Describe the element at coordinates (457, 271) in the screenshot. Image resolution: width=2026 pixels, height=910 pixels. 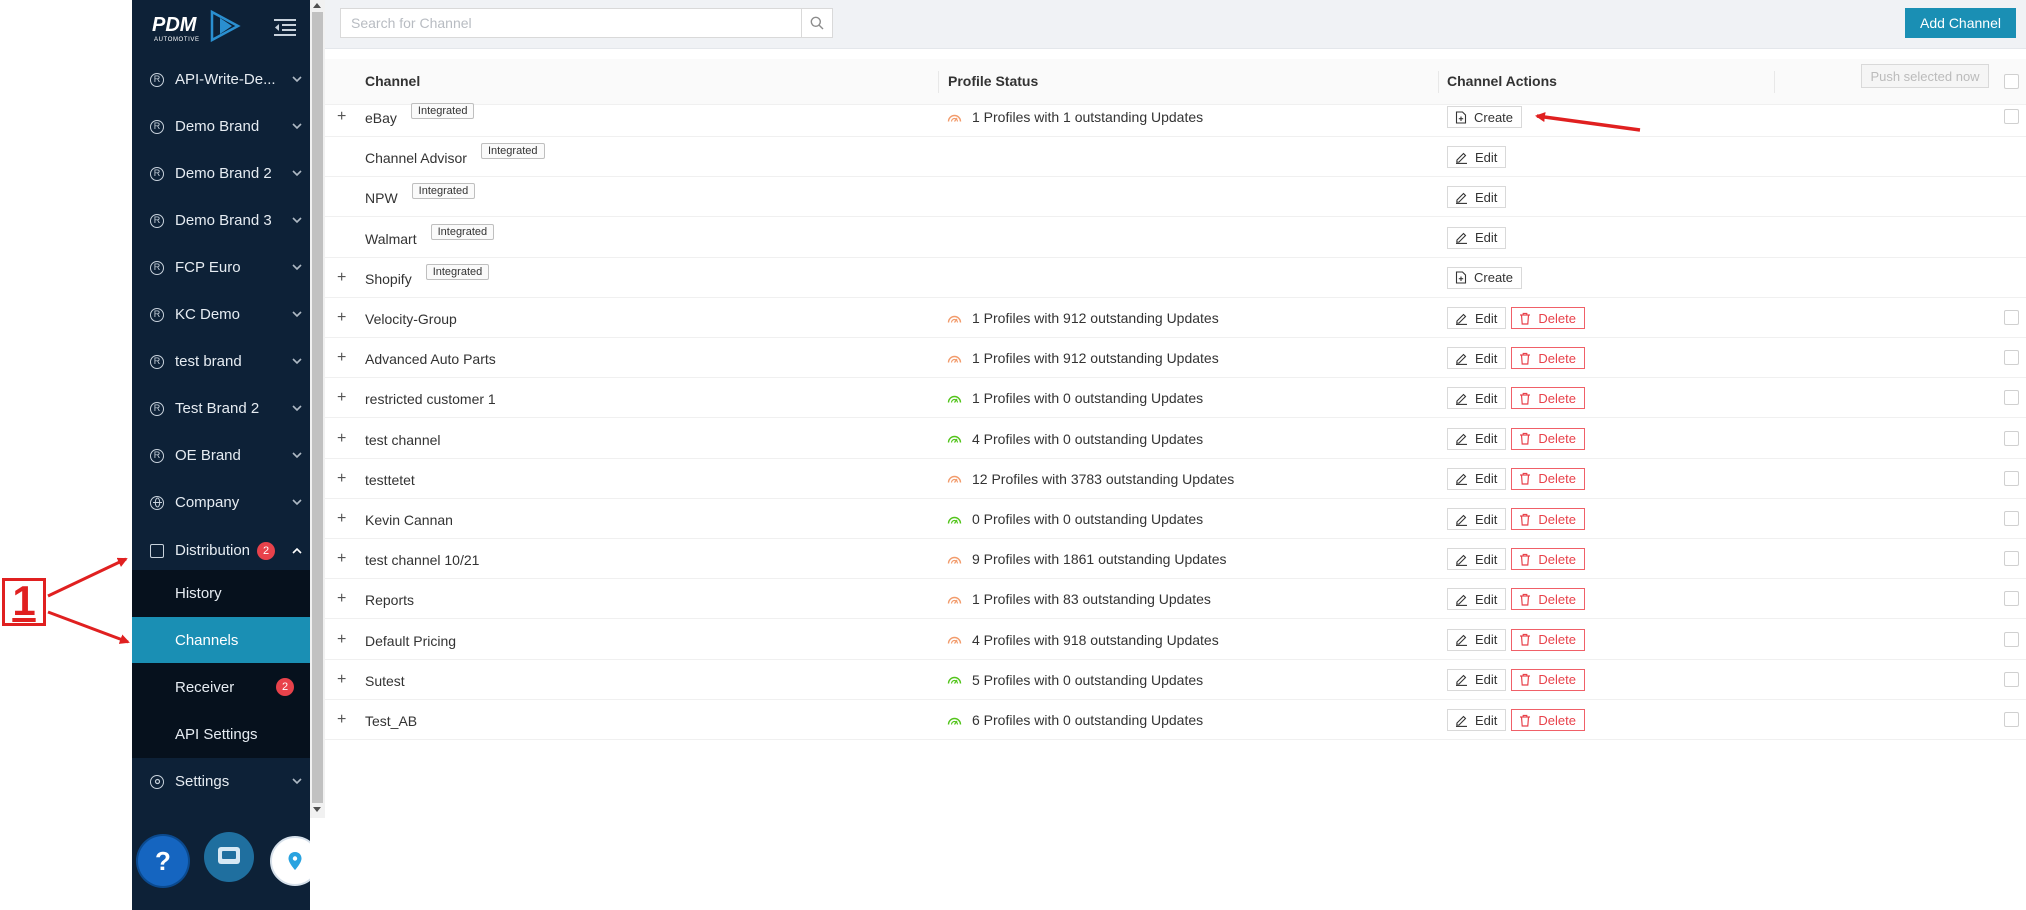
I see `integrated-tag: Integrated` at that location.